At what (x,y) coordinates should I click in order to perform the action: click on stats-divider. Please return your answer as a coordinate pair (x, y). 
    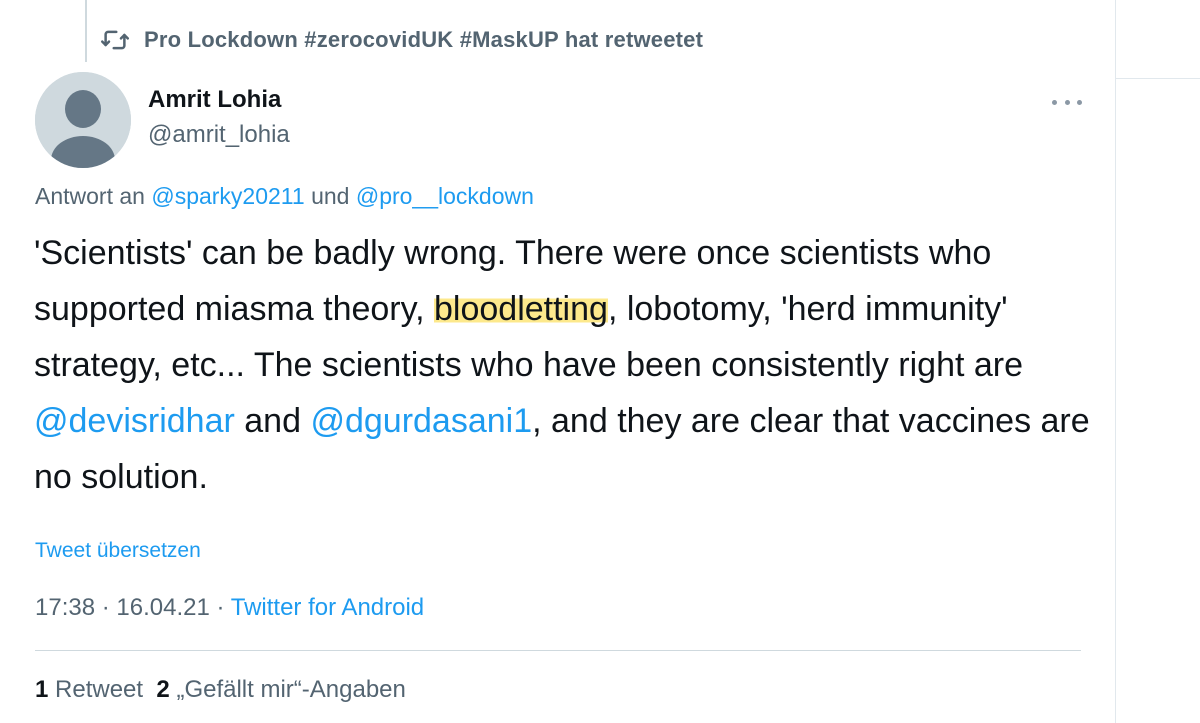
    Looking at the image, I should click on (558, 650).